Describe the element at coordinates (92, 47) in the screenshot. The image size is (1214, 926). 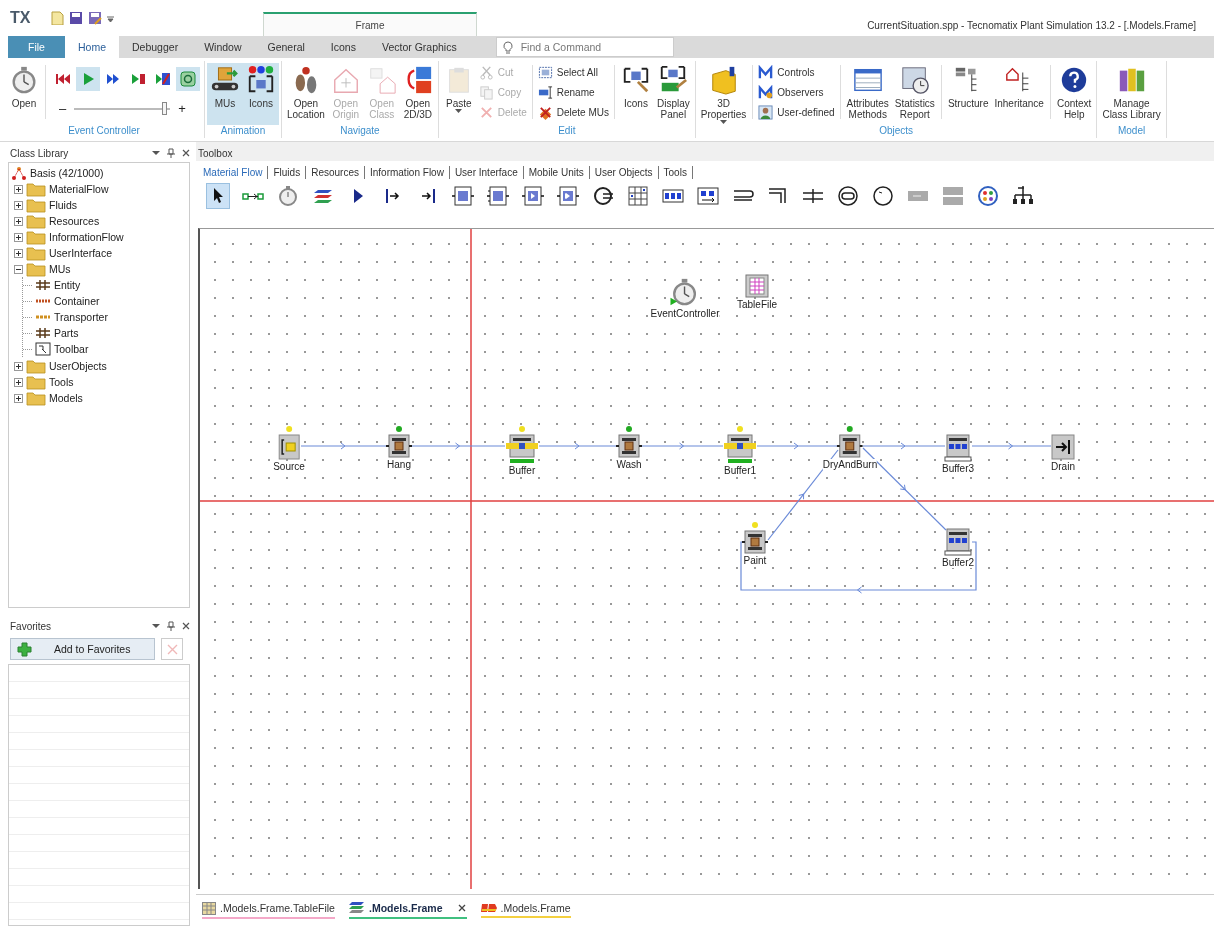
I see `ribbon-tab: Home` at that location.